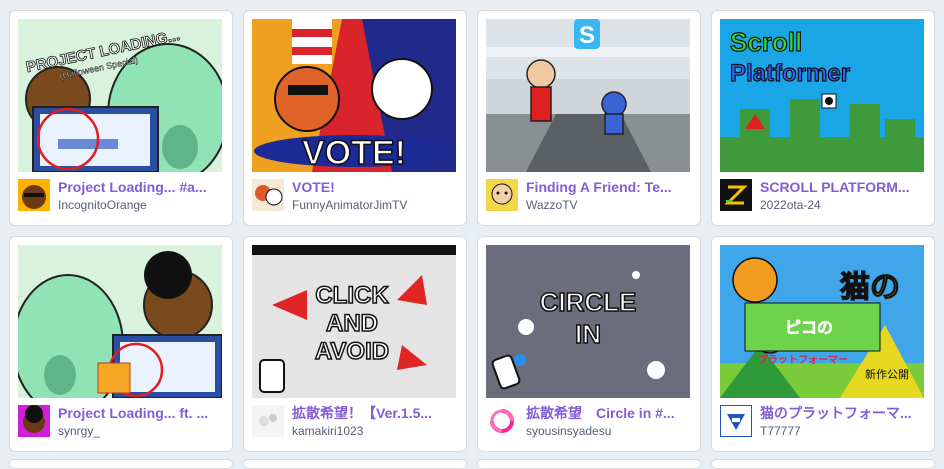  Describe the element at coordinates (887, 374) in the screenshot. I see `svg-text: 新作公開` at that location.